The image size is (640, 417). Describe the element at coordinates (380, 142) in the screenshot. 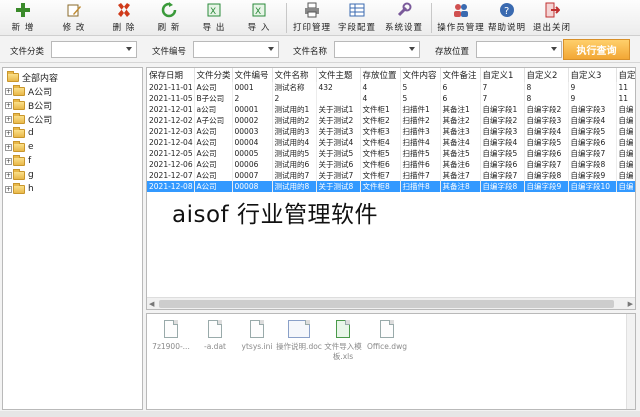

I see `table-cell: 文件柜4` at that location.